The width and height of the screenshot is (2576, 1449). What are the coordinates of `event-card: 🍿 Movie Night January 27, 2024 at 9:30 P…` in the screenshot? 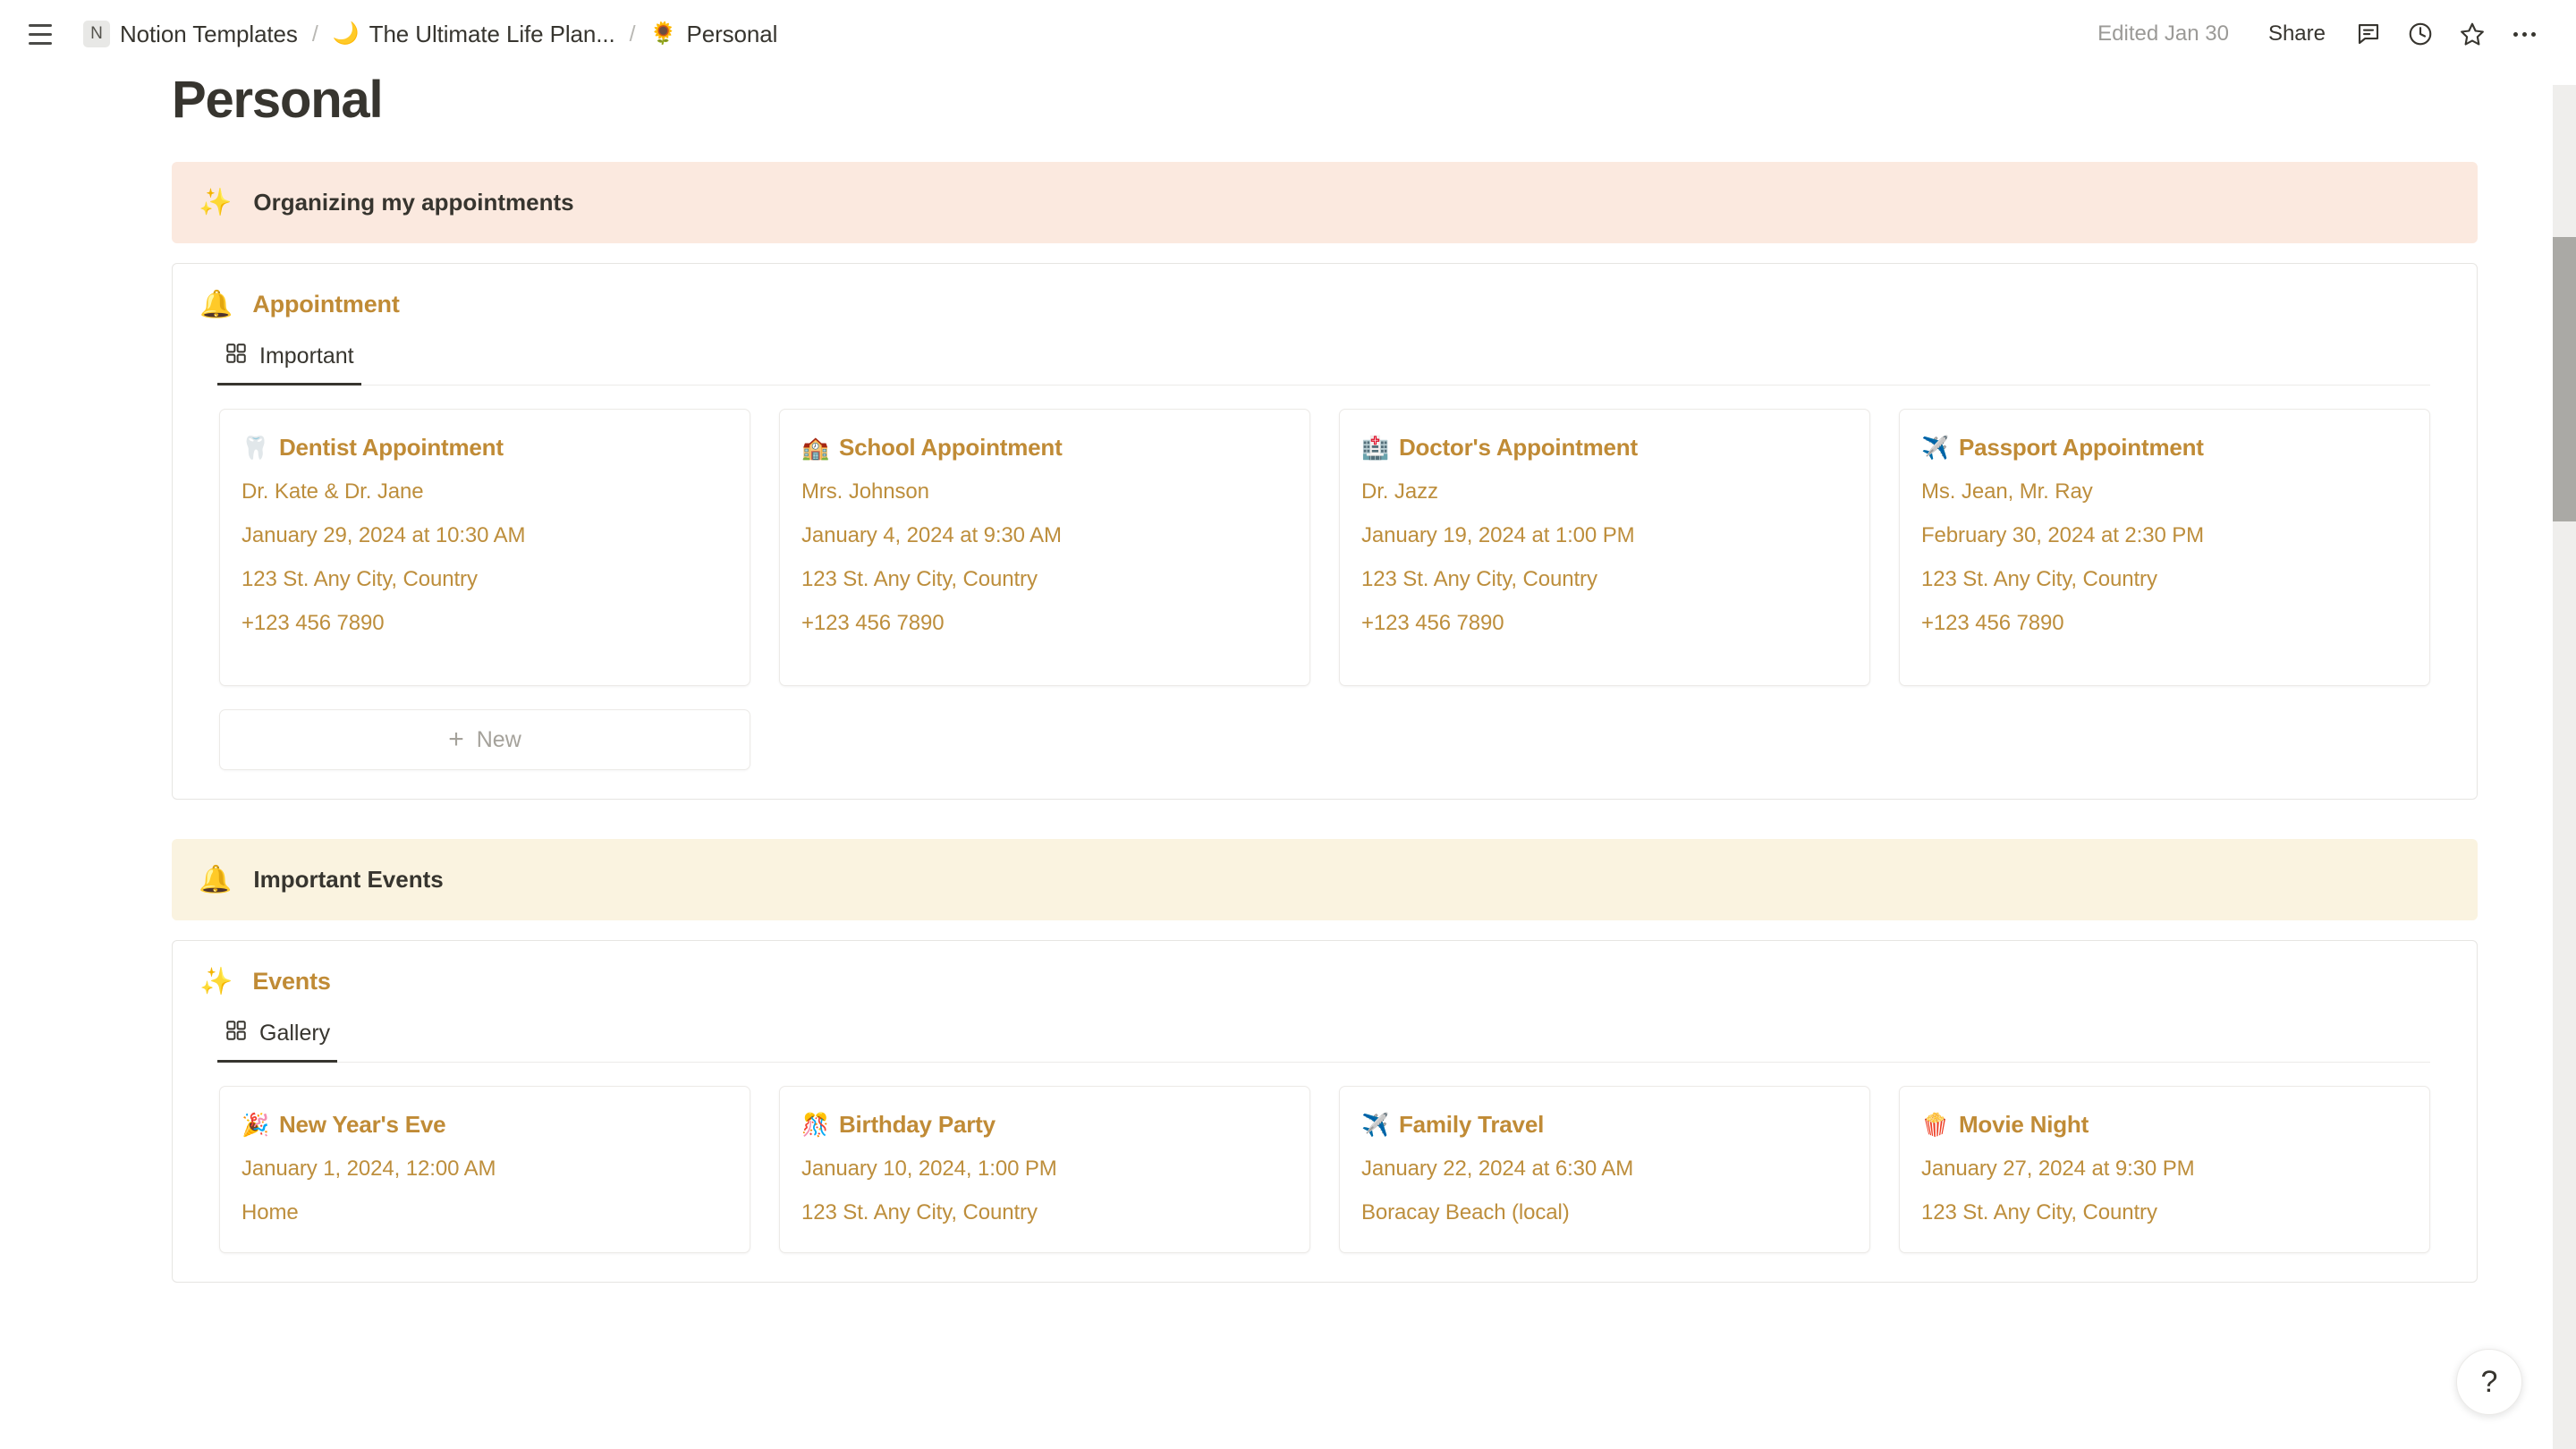 It's located at (2164, 1169).